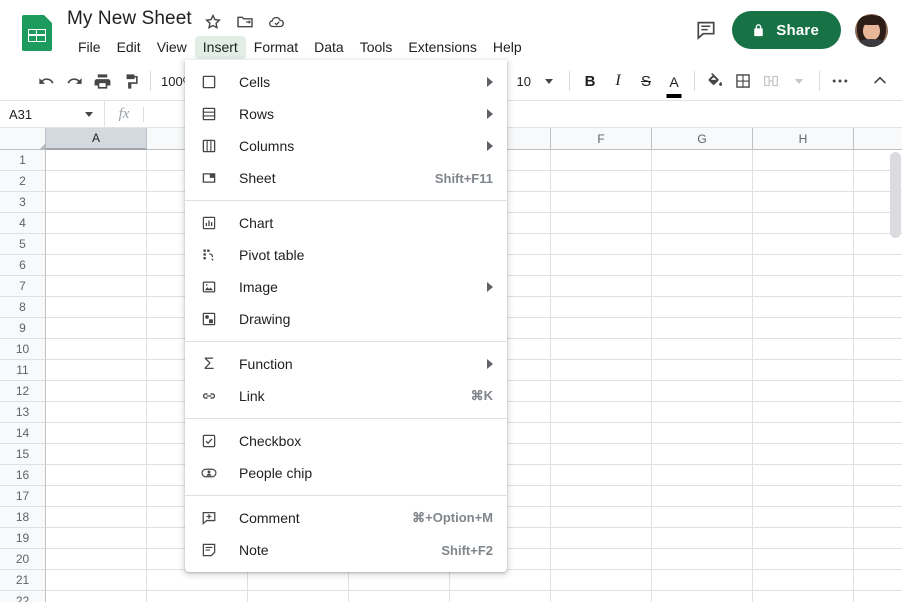 The image size is (902, 602). What do you see at coordinates (23, 559) in the screenshot?
I see `row-header-20: 20` at bounding box center [23, 559].